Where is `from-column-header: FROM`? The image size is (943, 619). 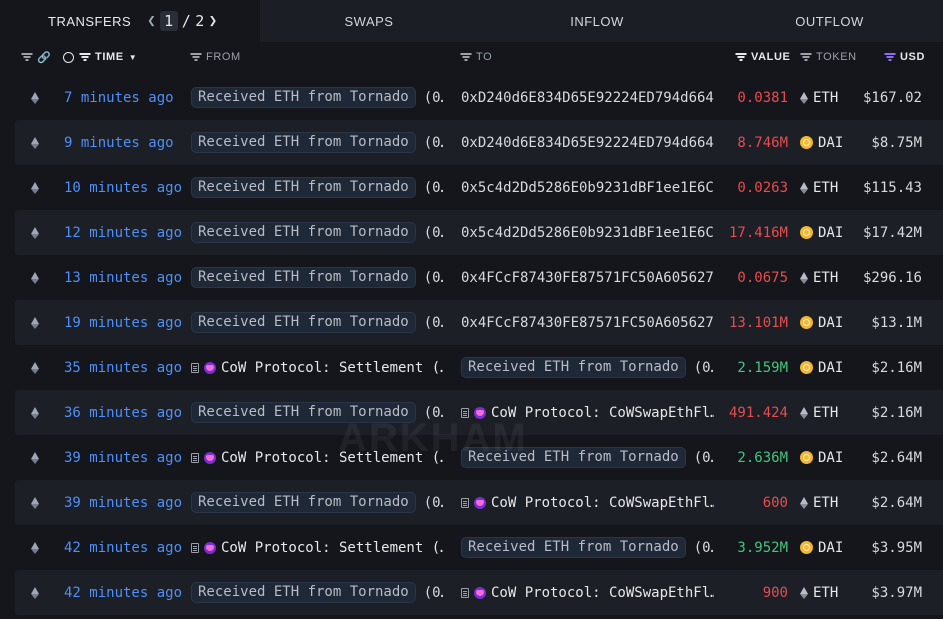
from-column-header: FROM is located at coordinates (215, 57).